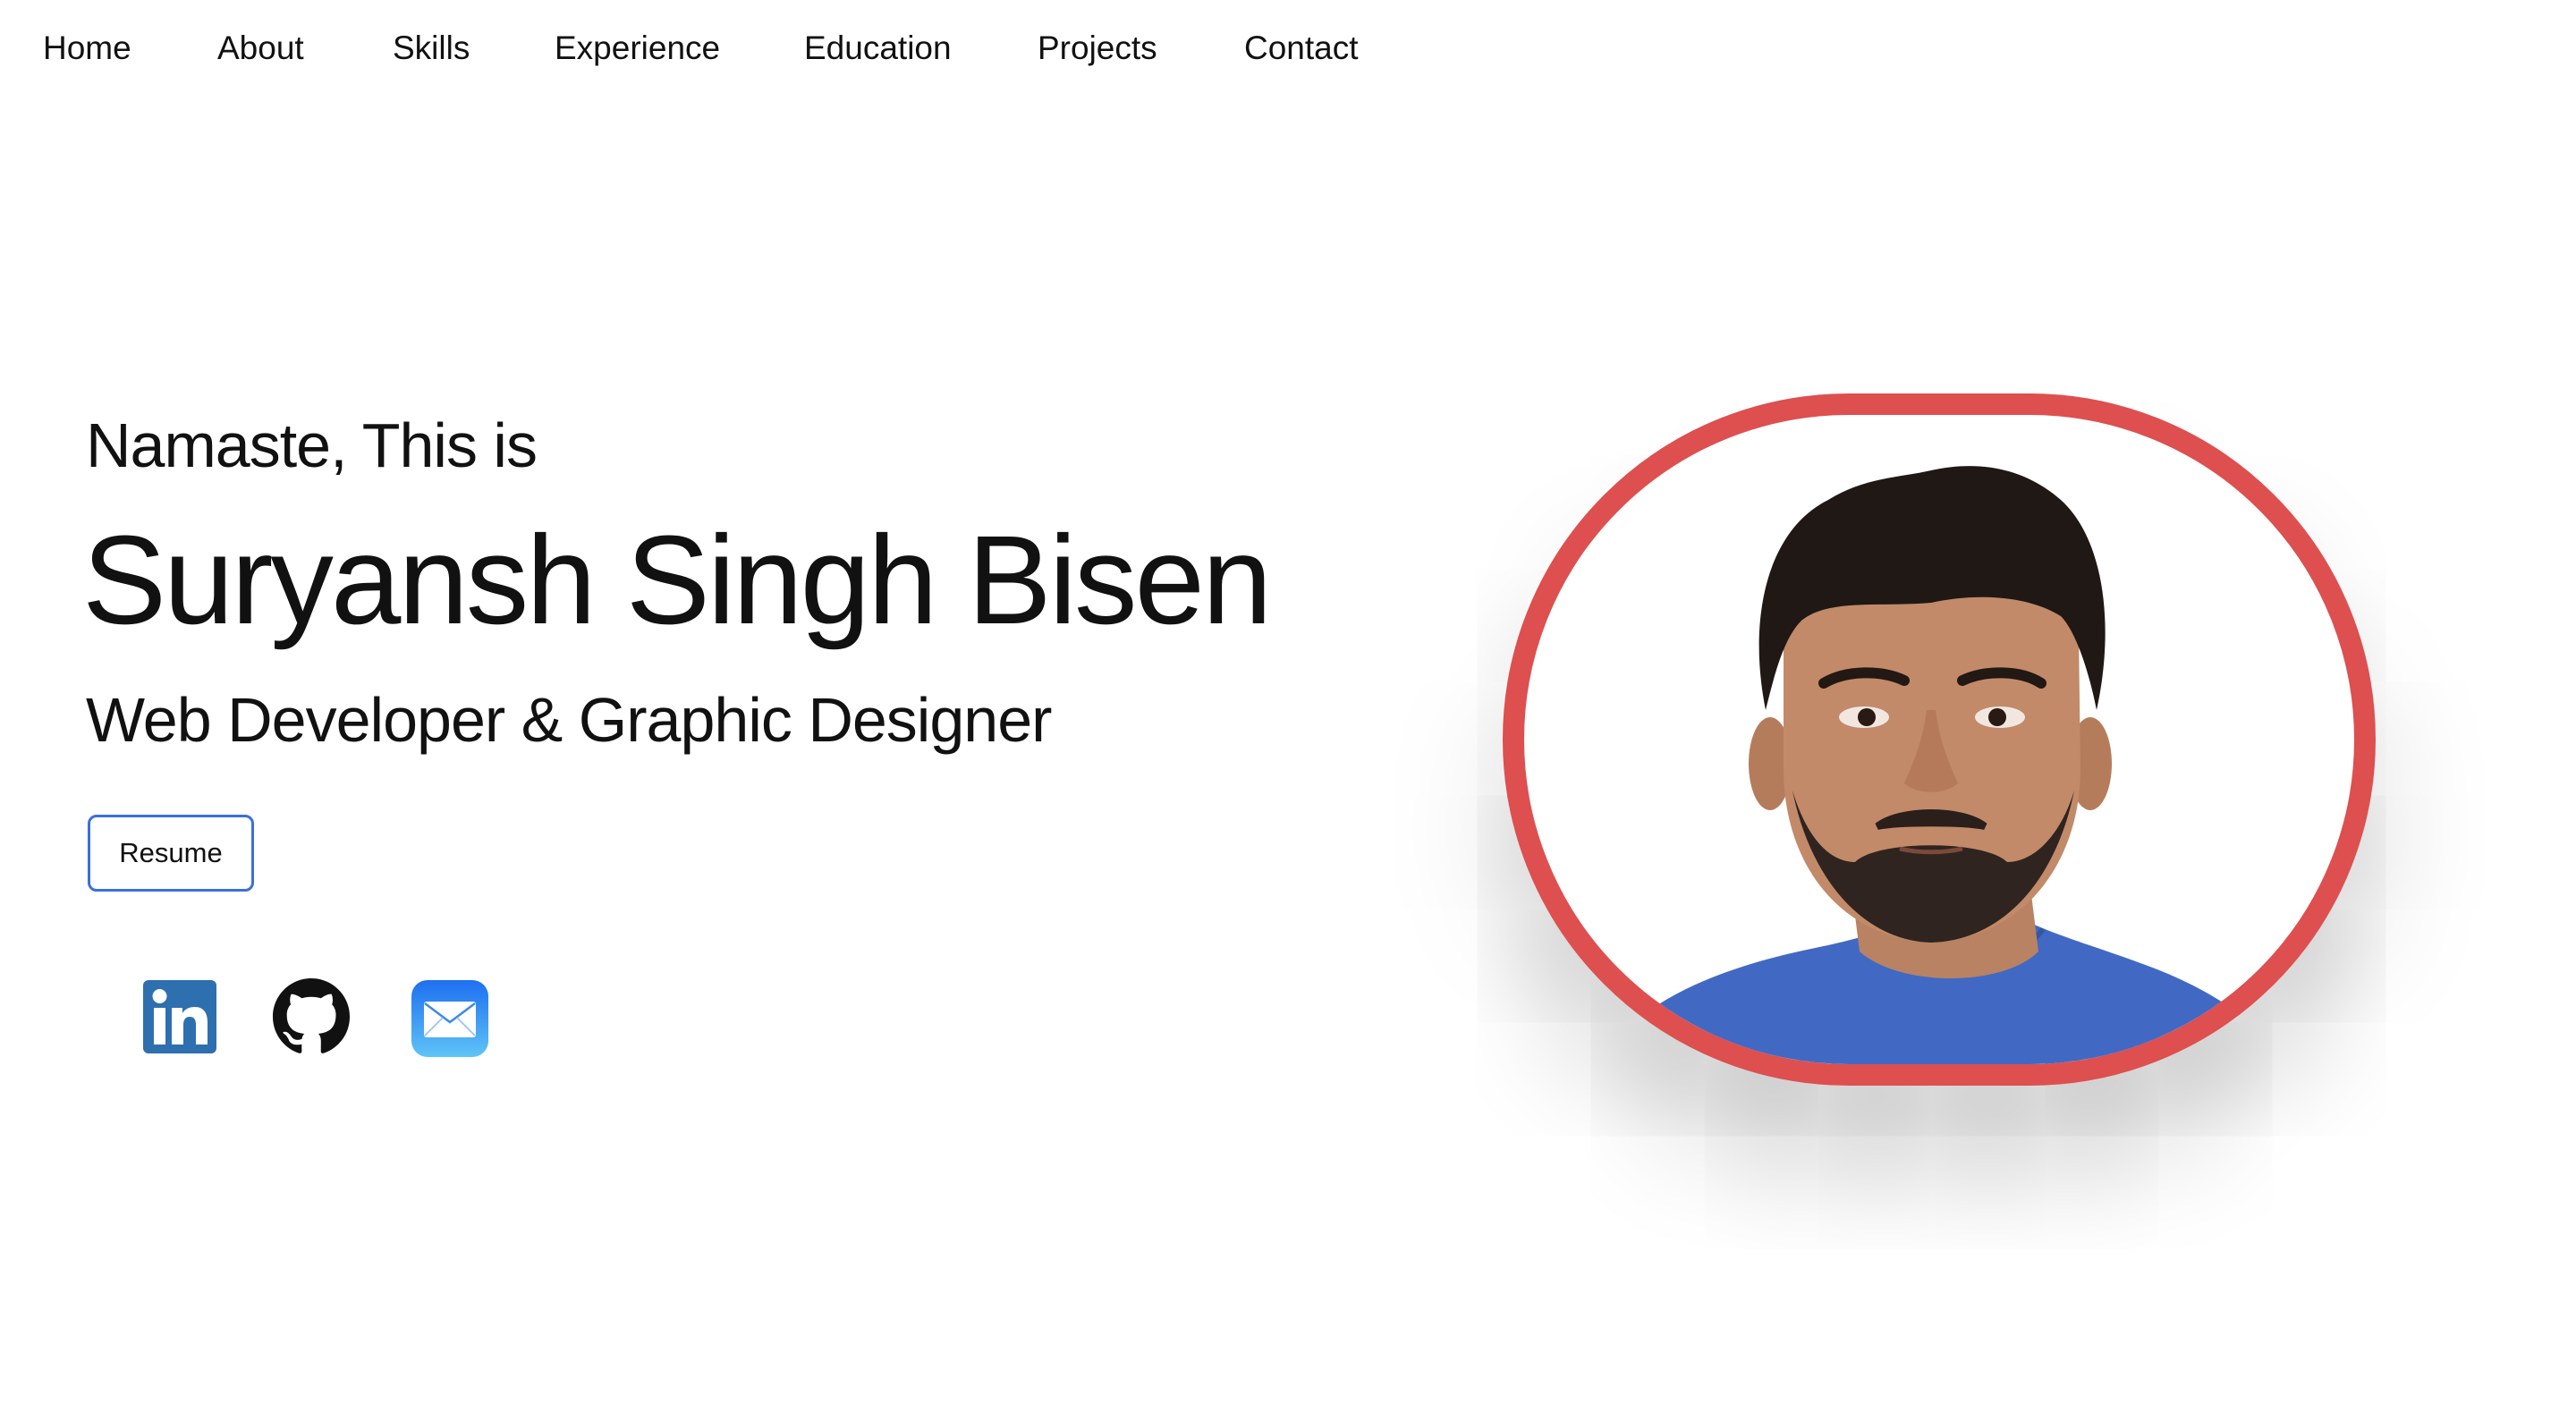 This screenshot has height=1404, width=2576. What do you see at coordinates (878, 49) in the screenshot?
I see `nav-education-link: Education` at bounding box center [878, 49].